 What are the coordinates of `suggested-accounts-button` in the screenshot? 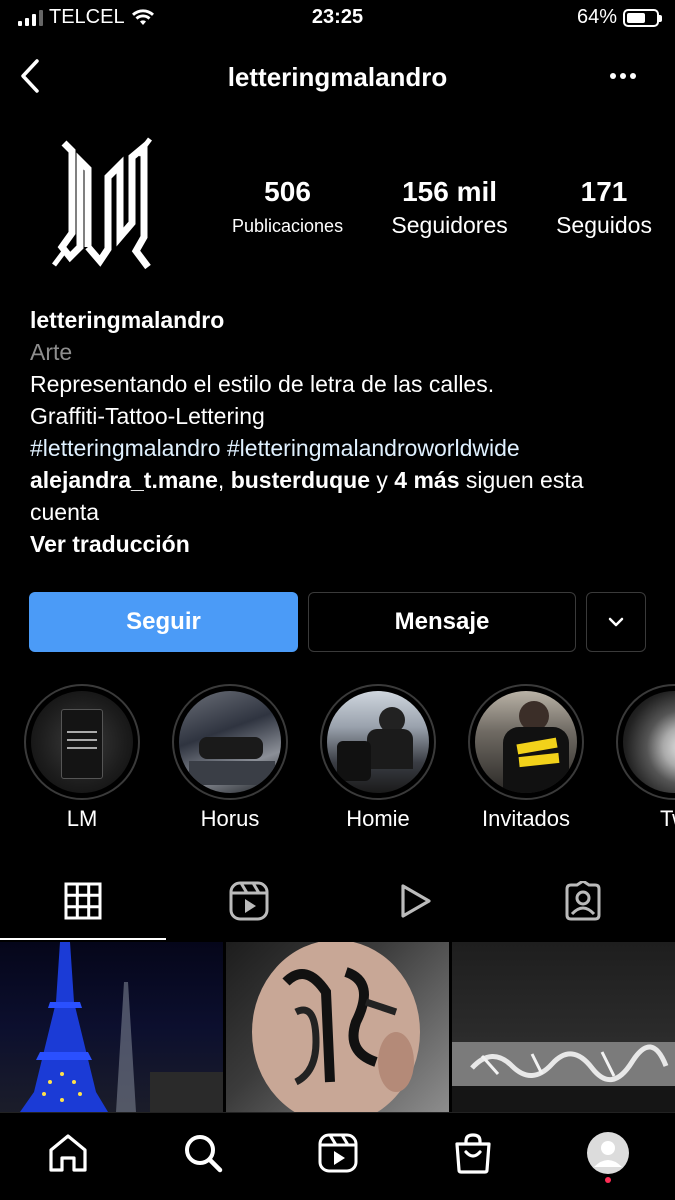 It's located at (616, 622).